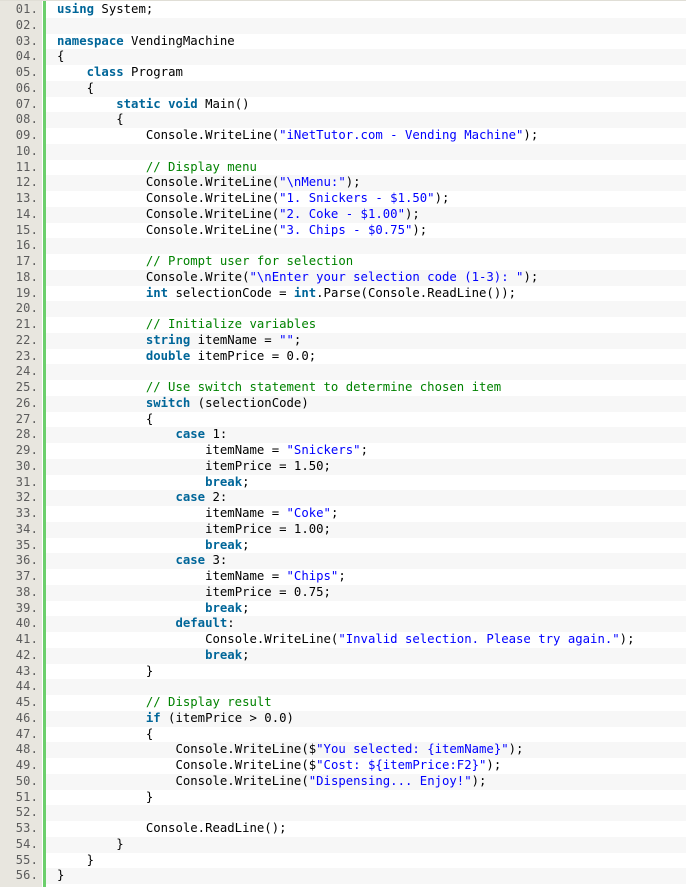 This screenshot has height=887, width=686. Describe the element at coordinates (149, 796) in the screenshot. I see `code-token: }` at that location.